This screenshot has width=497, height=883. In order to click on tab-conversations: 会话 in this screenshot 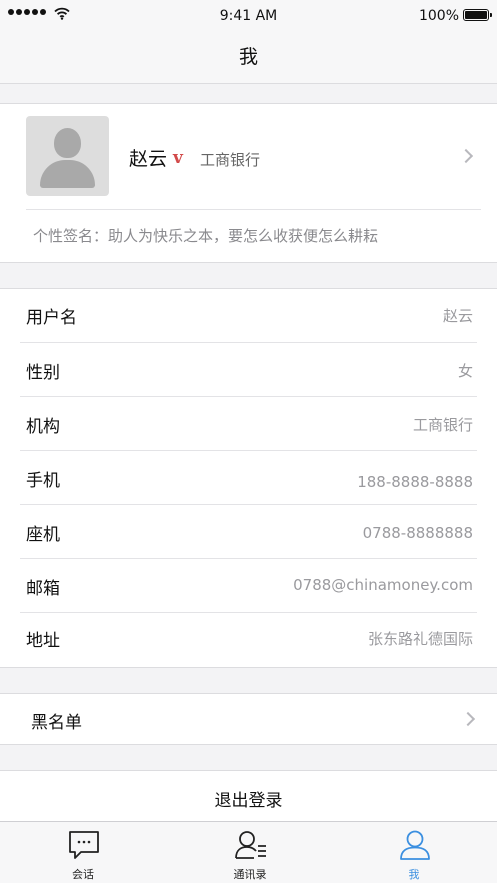, I will do `click(83, 852)`.